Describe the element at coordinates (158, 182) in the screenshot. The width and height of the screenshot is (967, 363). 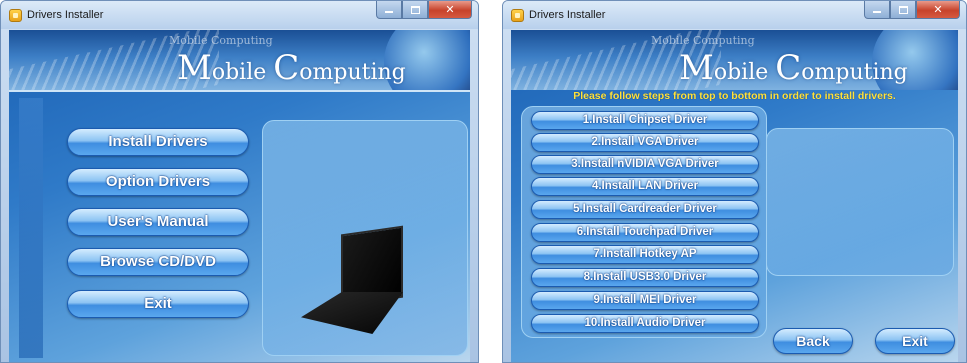
I see `option-drivers-button: Option Drivers` at that location.